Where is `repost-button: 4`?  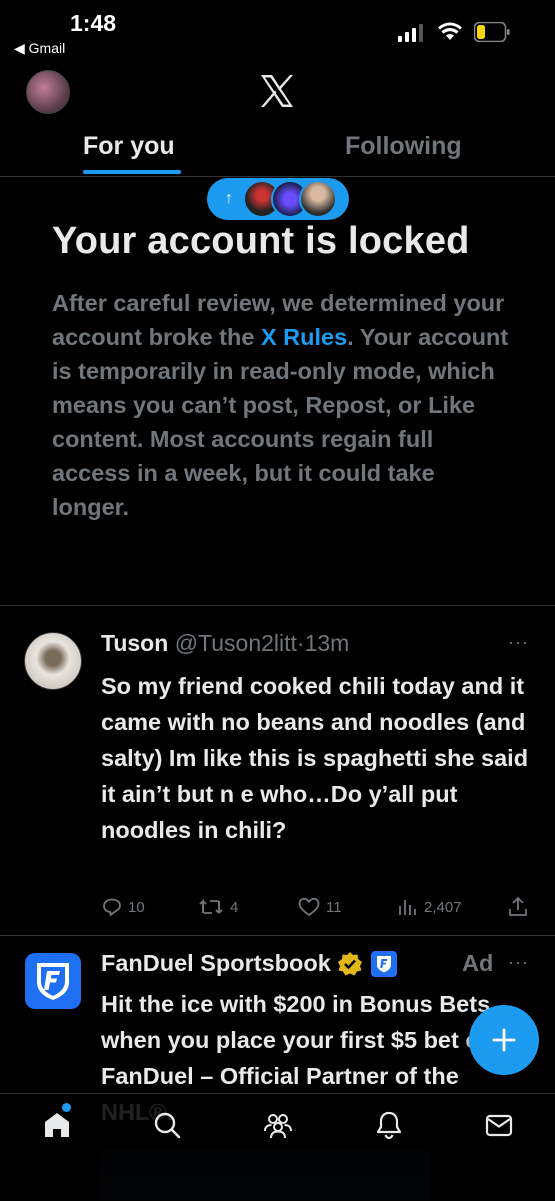 repost-button: 4 is located at coordinates (218, 907).